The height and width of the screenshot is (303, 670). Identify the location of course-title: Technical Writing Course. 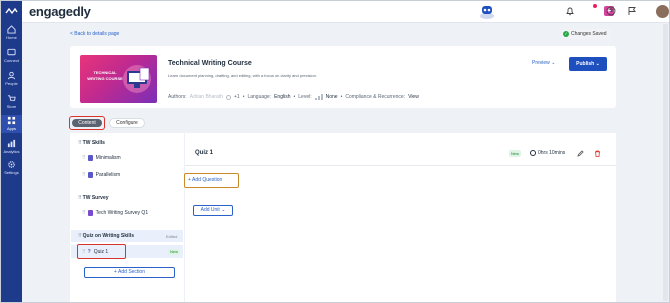
(210, 63).